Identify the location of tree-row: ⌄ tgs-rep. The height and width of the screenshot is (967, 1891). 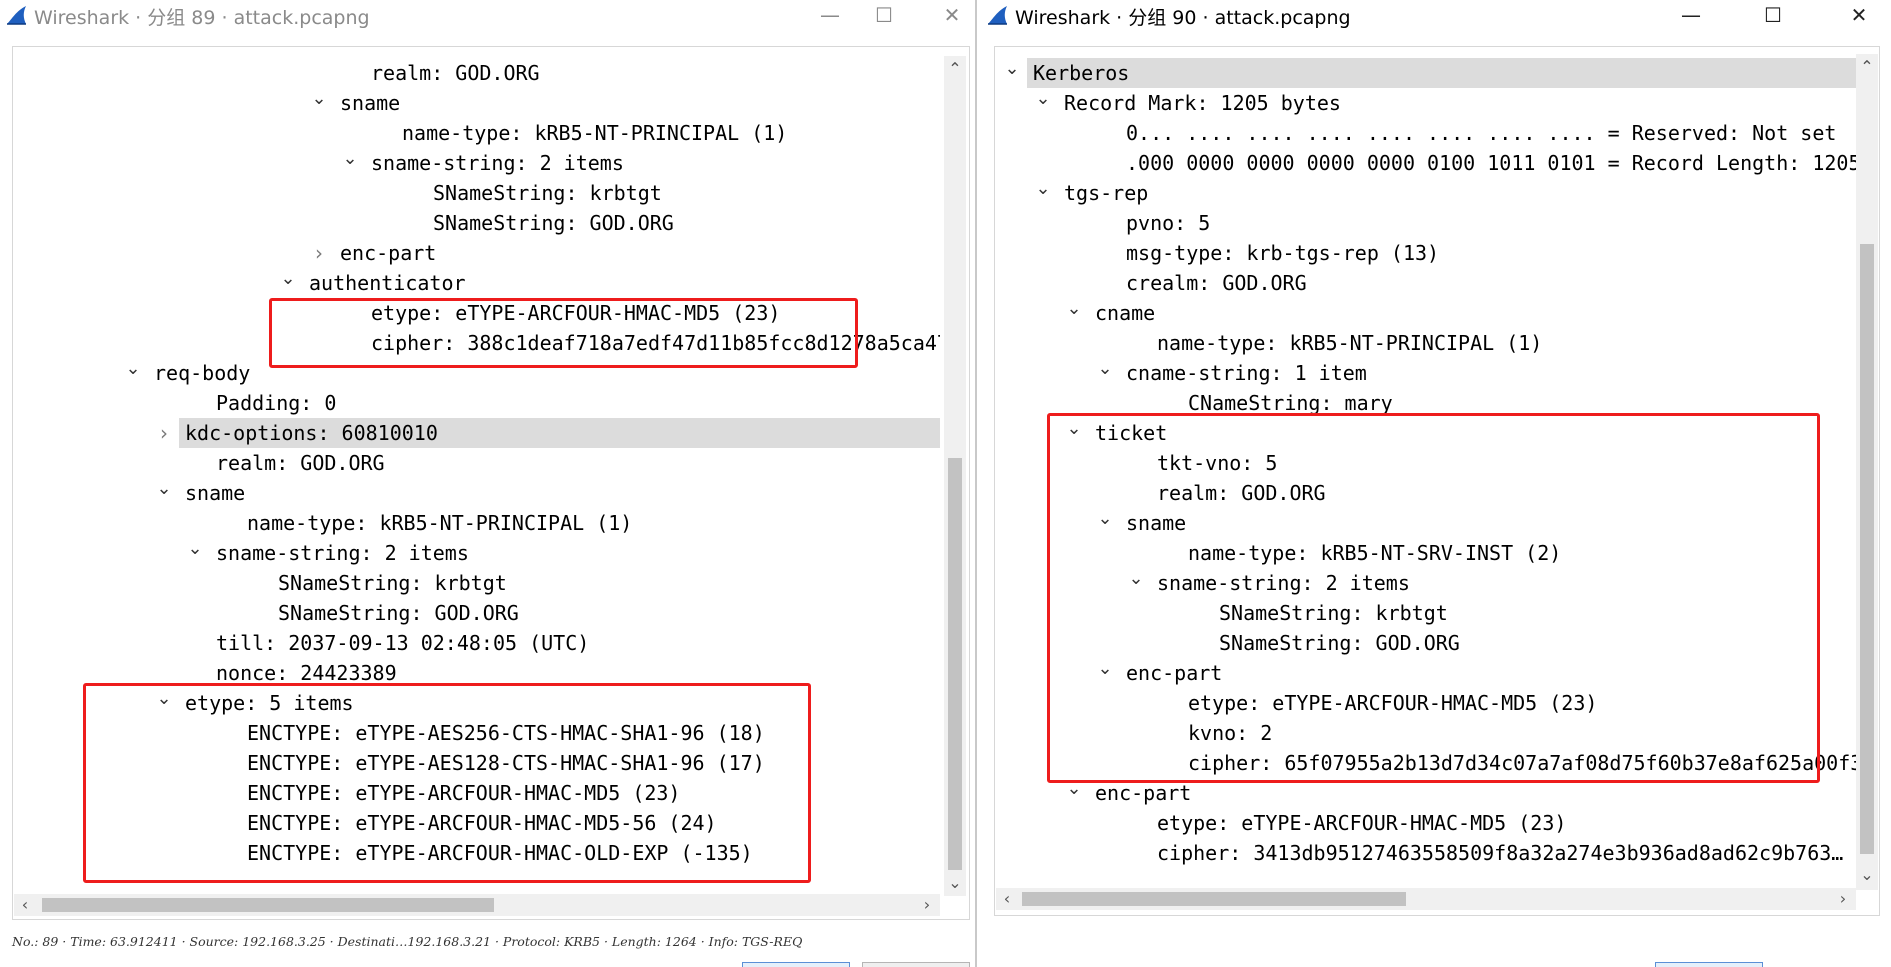
(1426, 193).